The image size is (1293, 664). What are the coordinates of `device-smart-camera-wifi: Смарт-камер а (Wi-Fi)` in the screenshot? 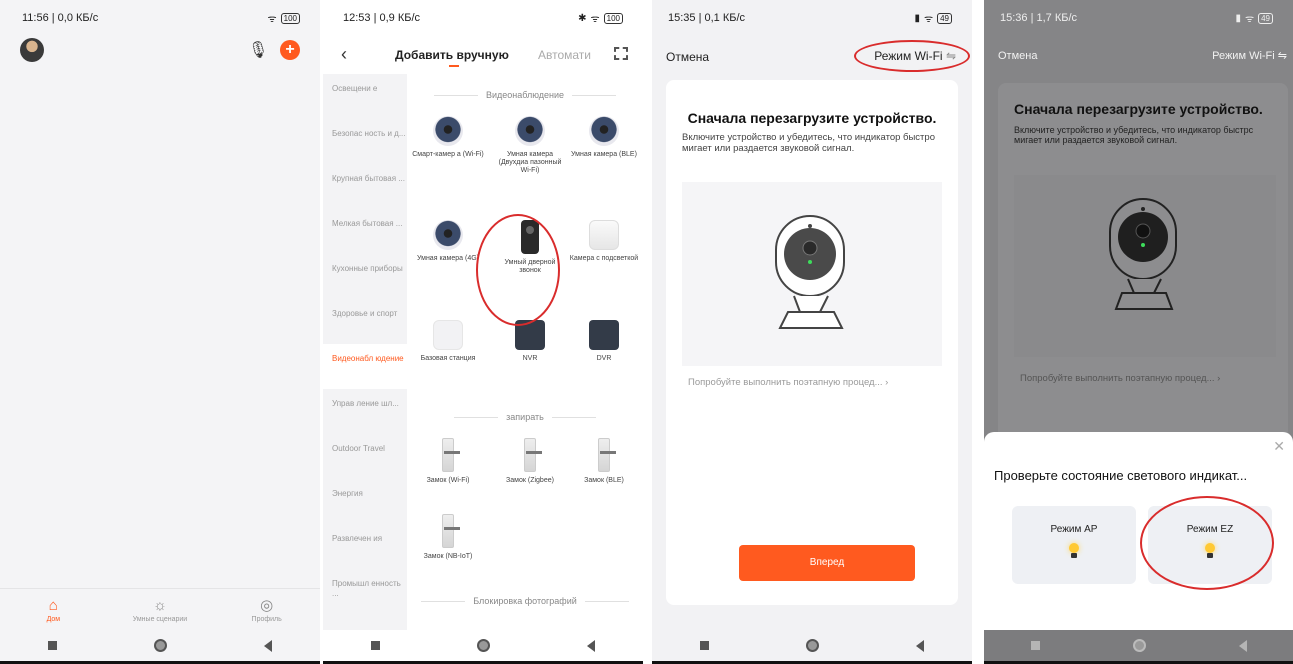 It's located at (448, 137).